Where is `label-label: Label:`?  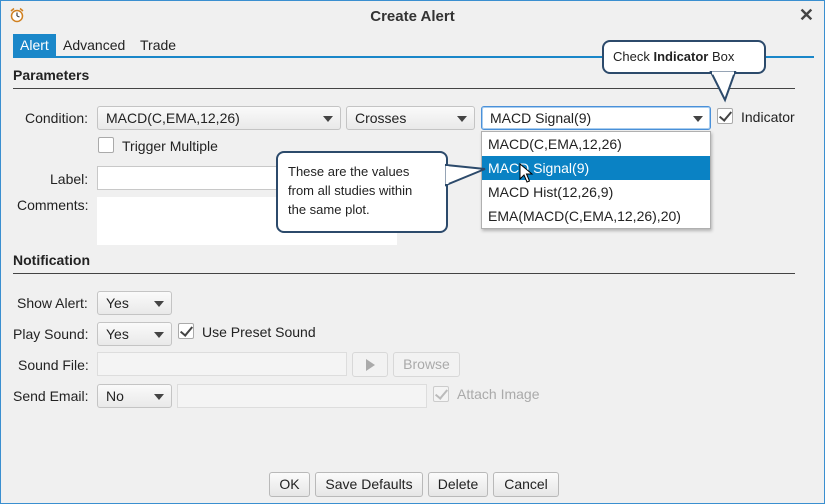 label-label: Label: is located at coordinates (69, 179).